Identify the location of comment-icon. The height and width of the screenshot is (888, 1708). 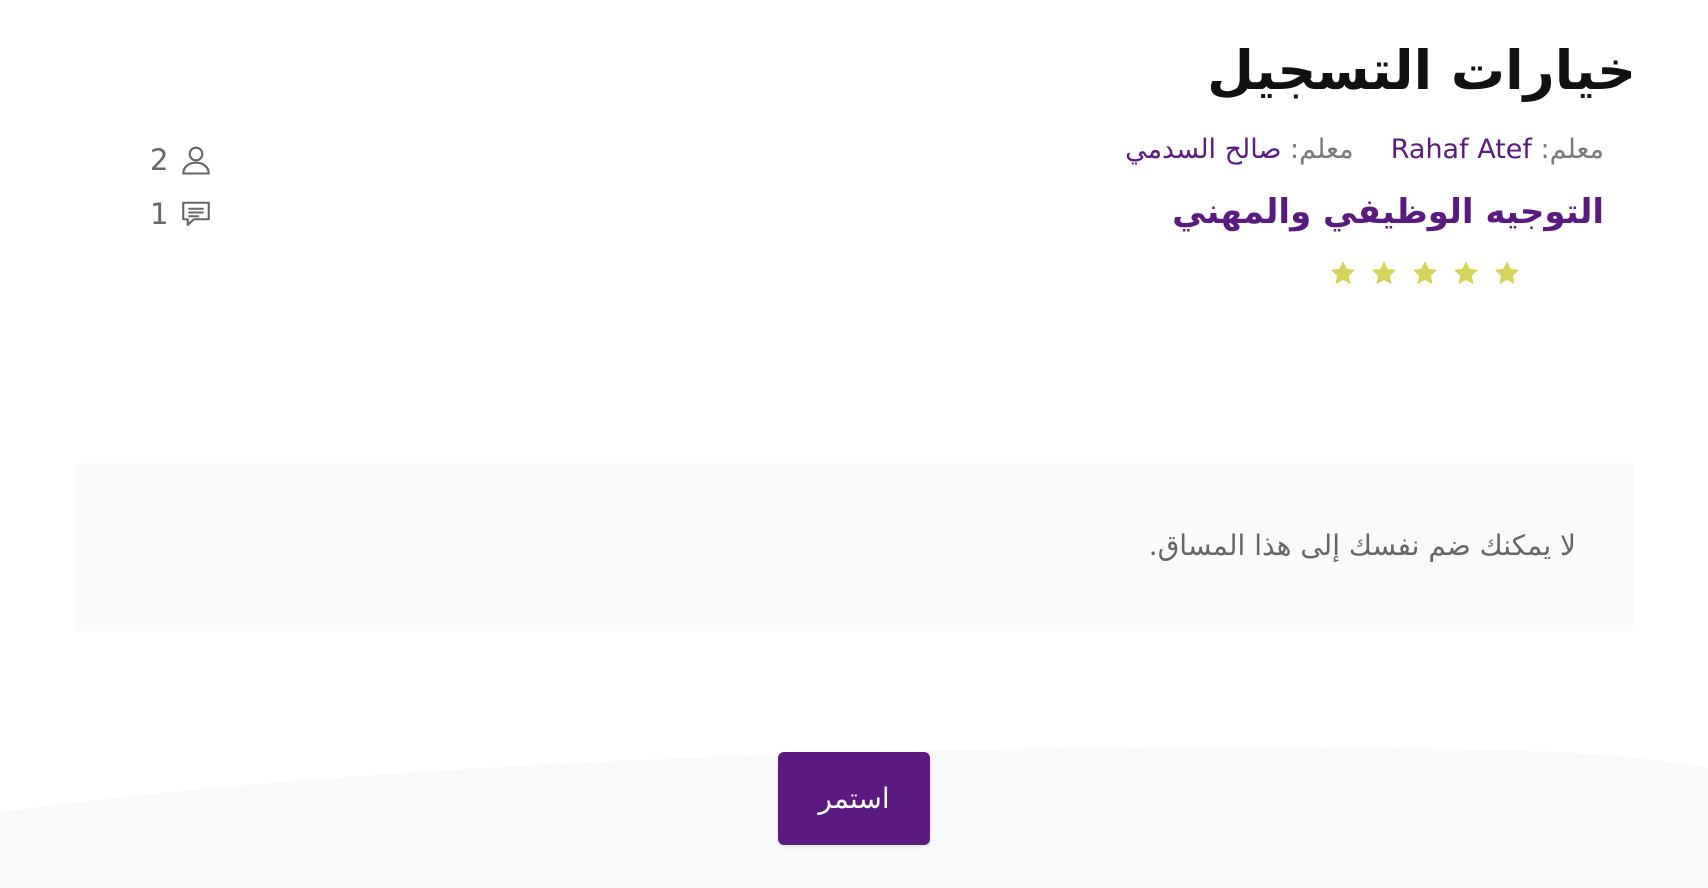
(196, 213).